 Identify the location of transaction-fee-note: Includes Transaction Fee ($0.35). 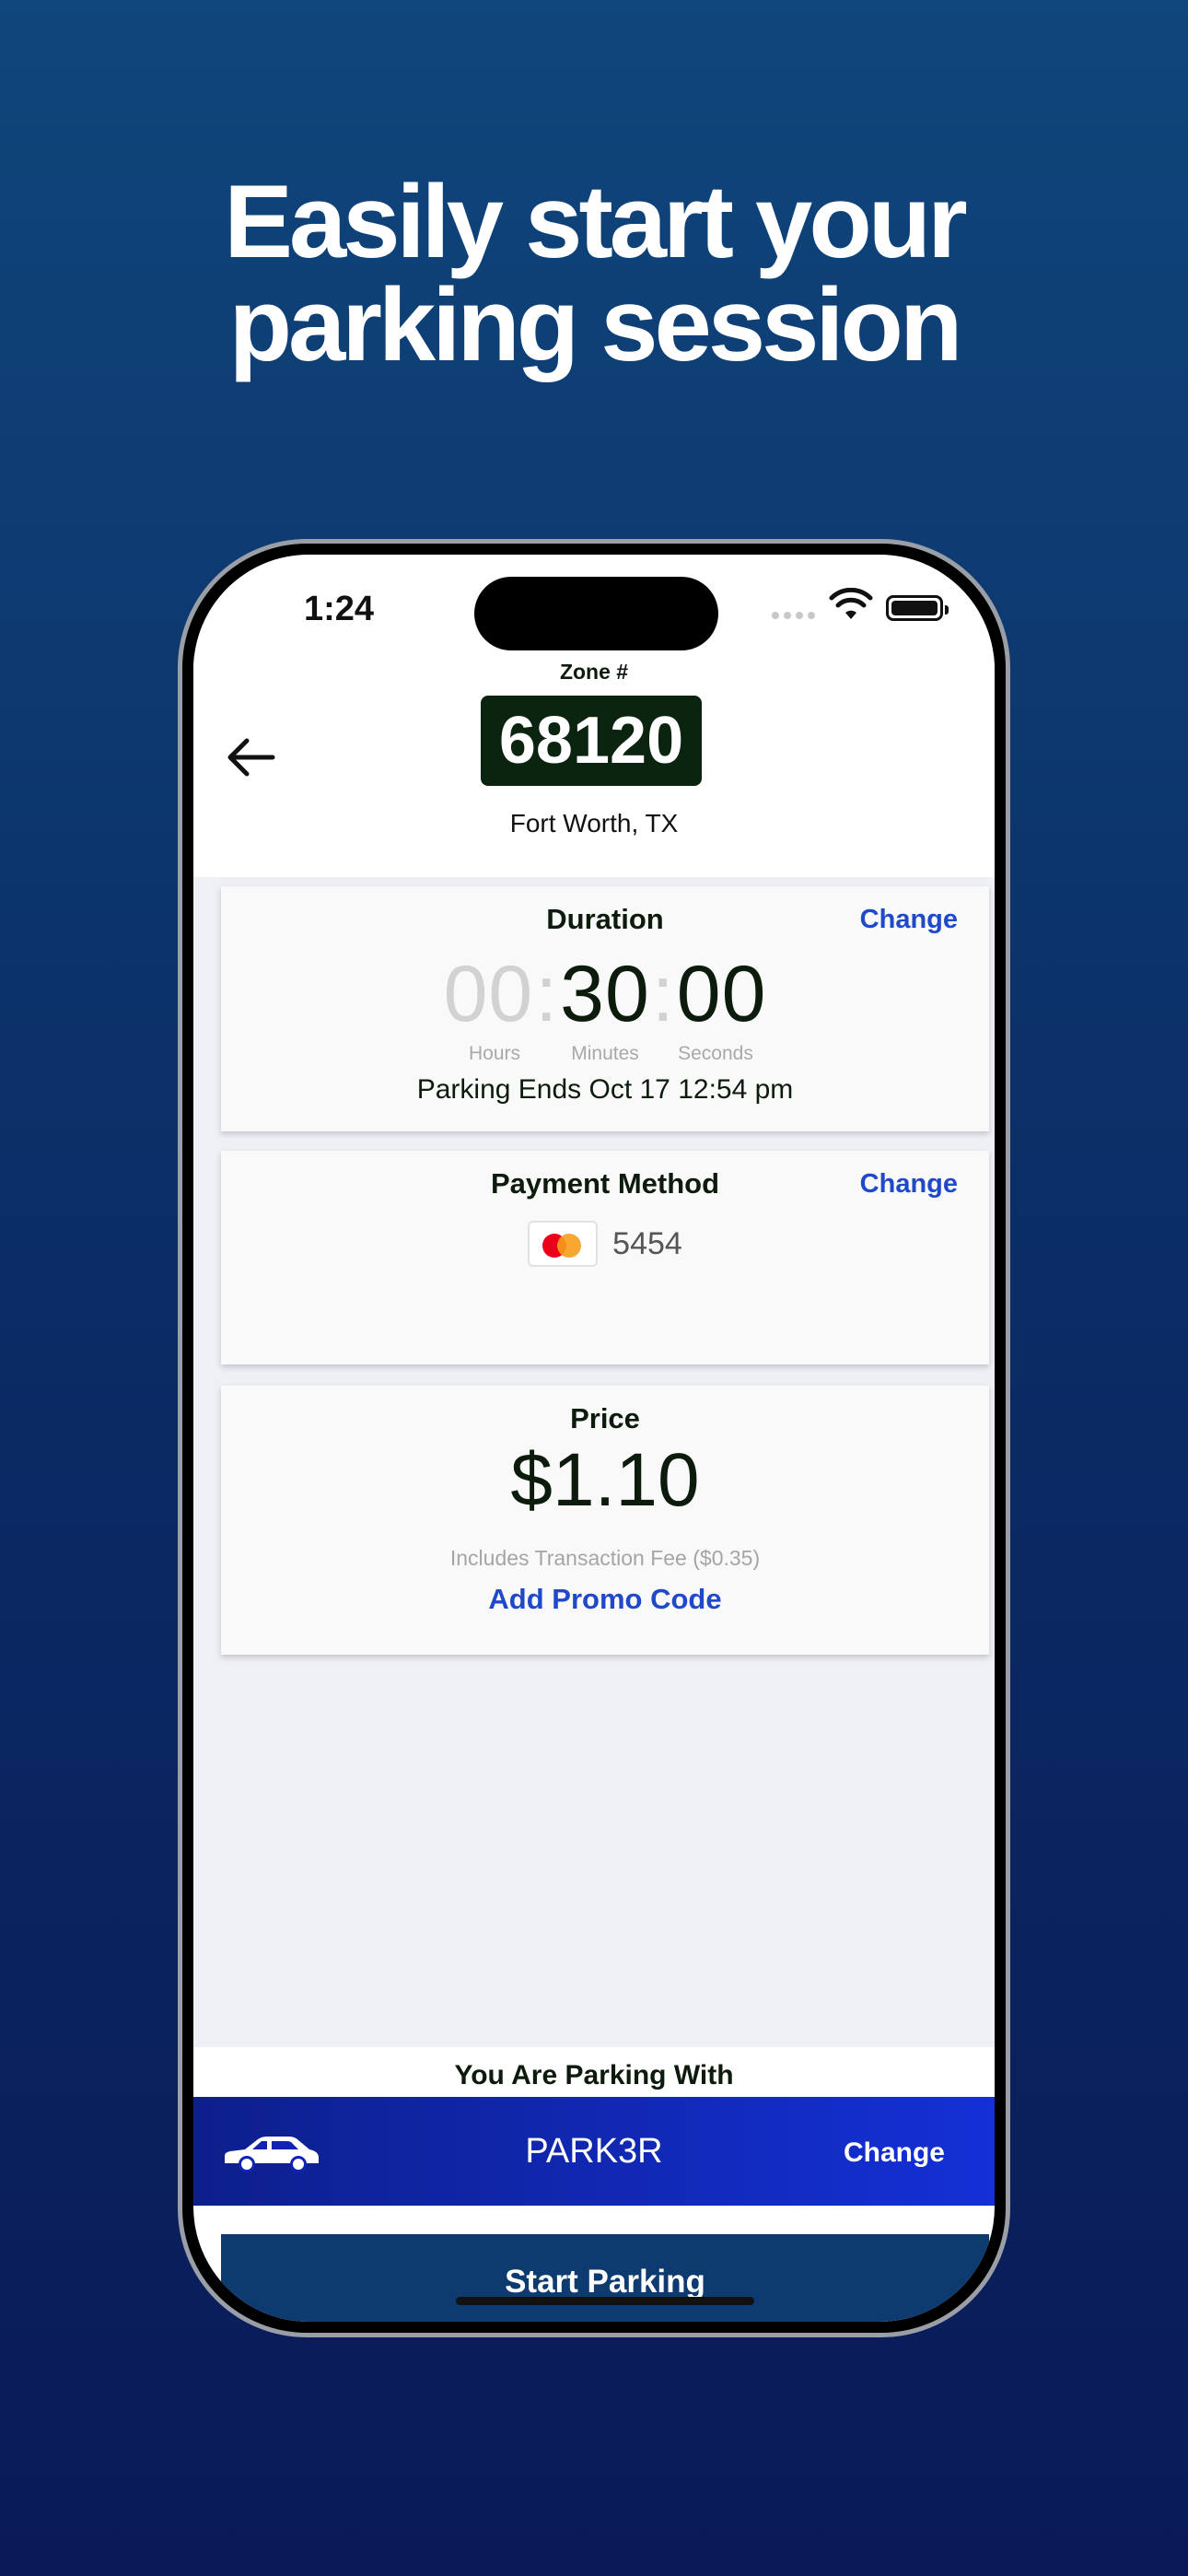
(605, 1558).